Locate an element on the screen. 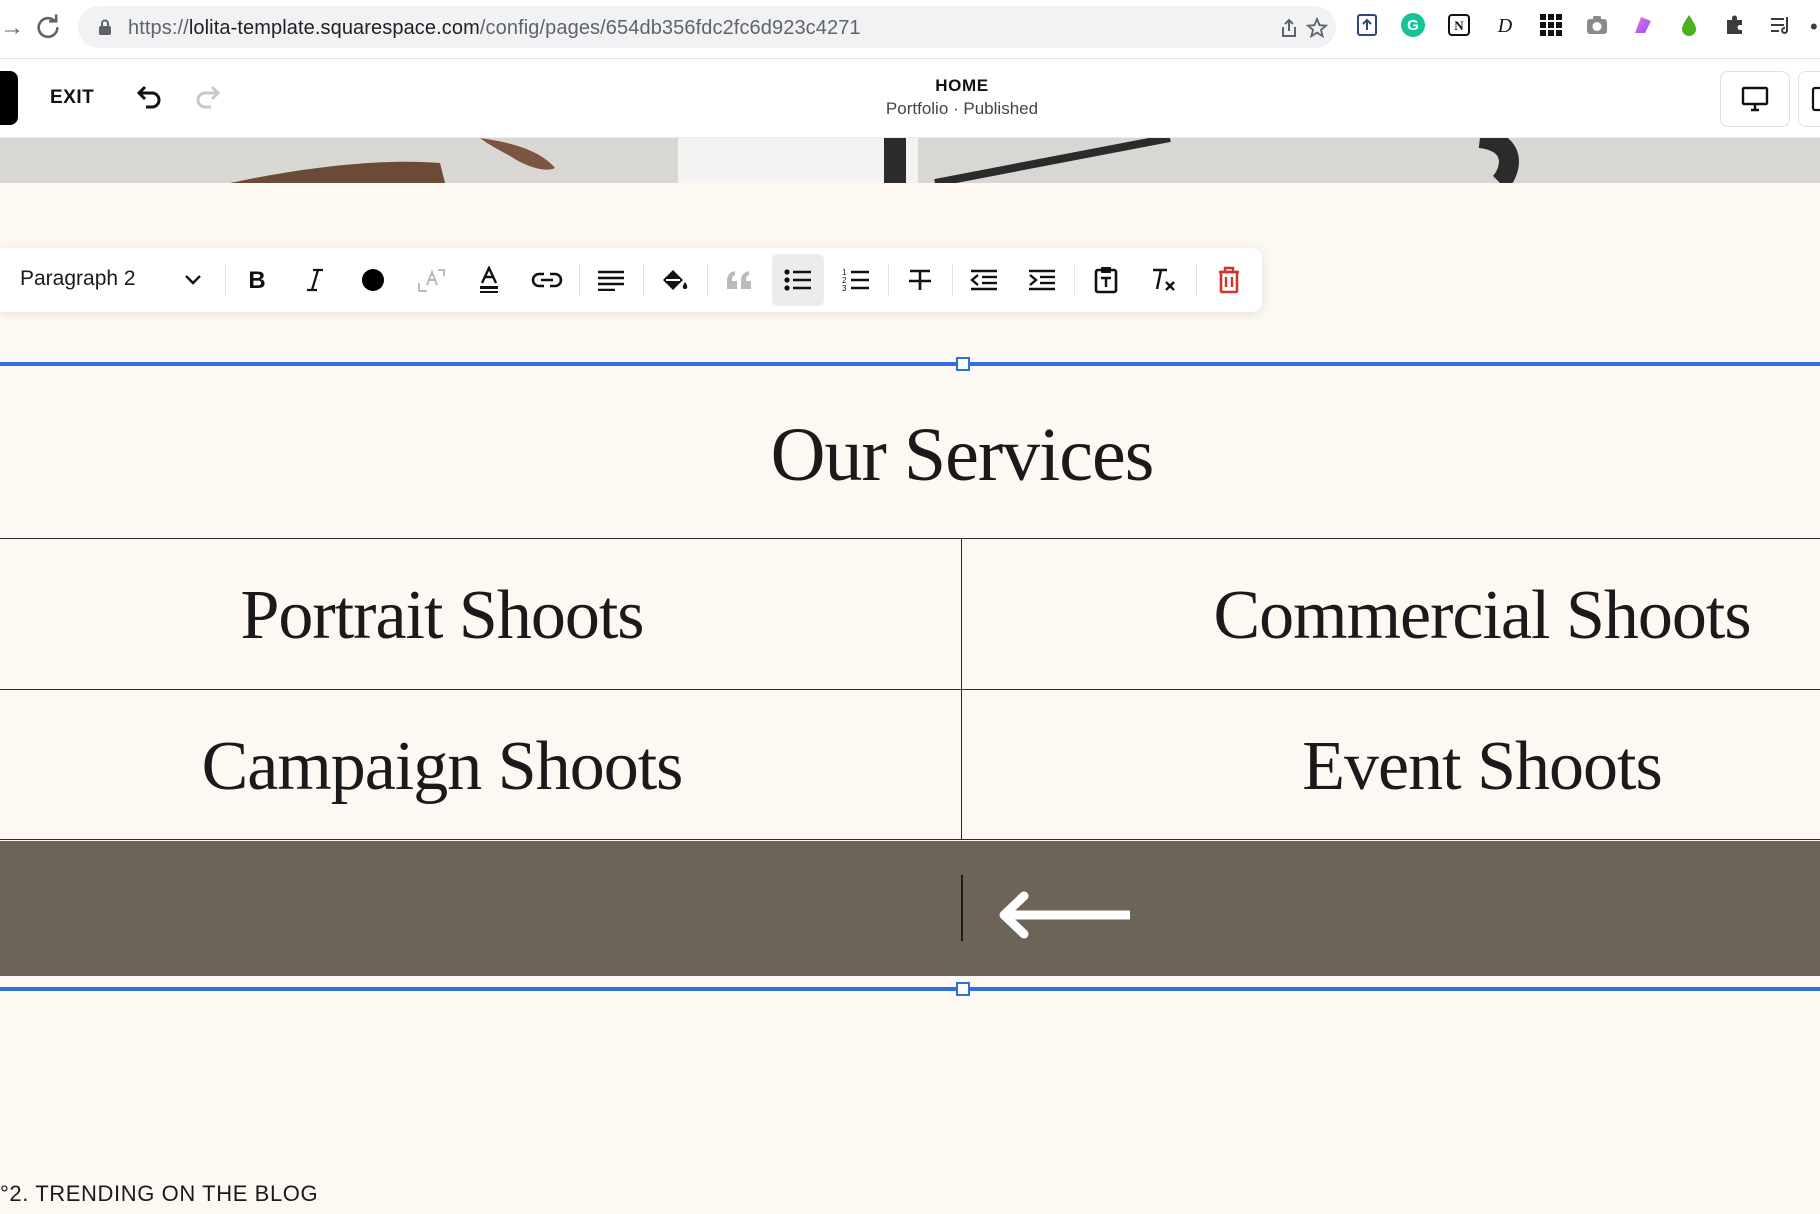  column-divider is located at coordinates (961, 689).